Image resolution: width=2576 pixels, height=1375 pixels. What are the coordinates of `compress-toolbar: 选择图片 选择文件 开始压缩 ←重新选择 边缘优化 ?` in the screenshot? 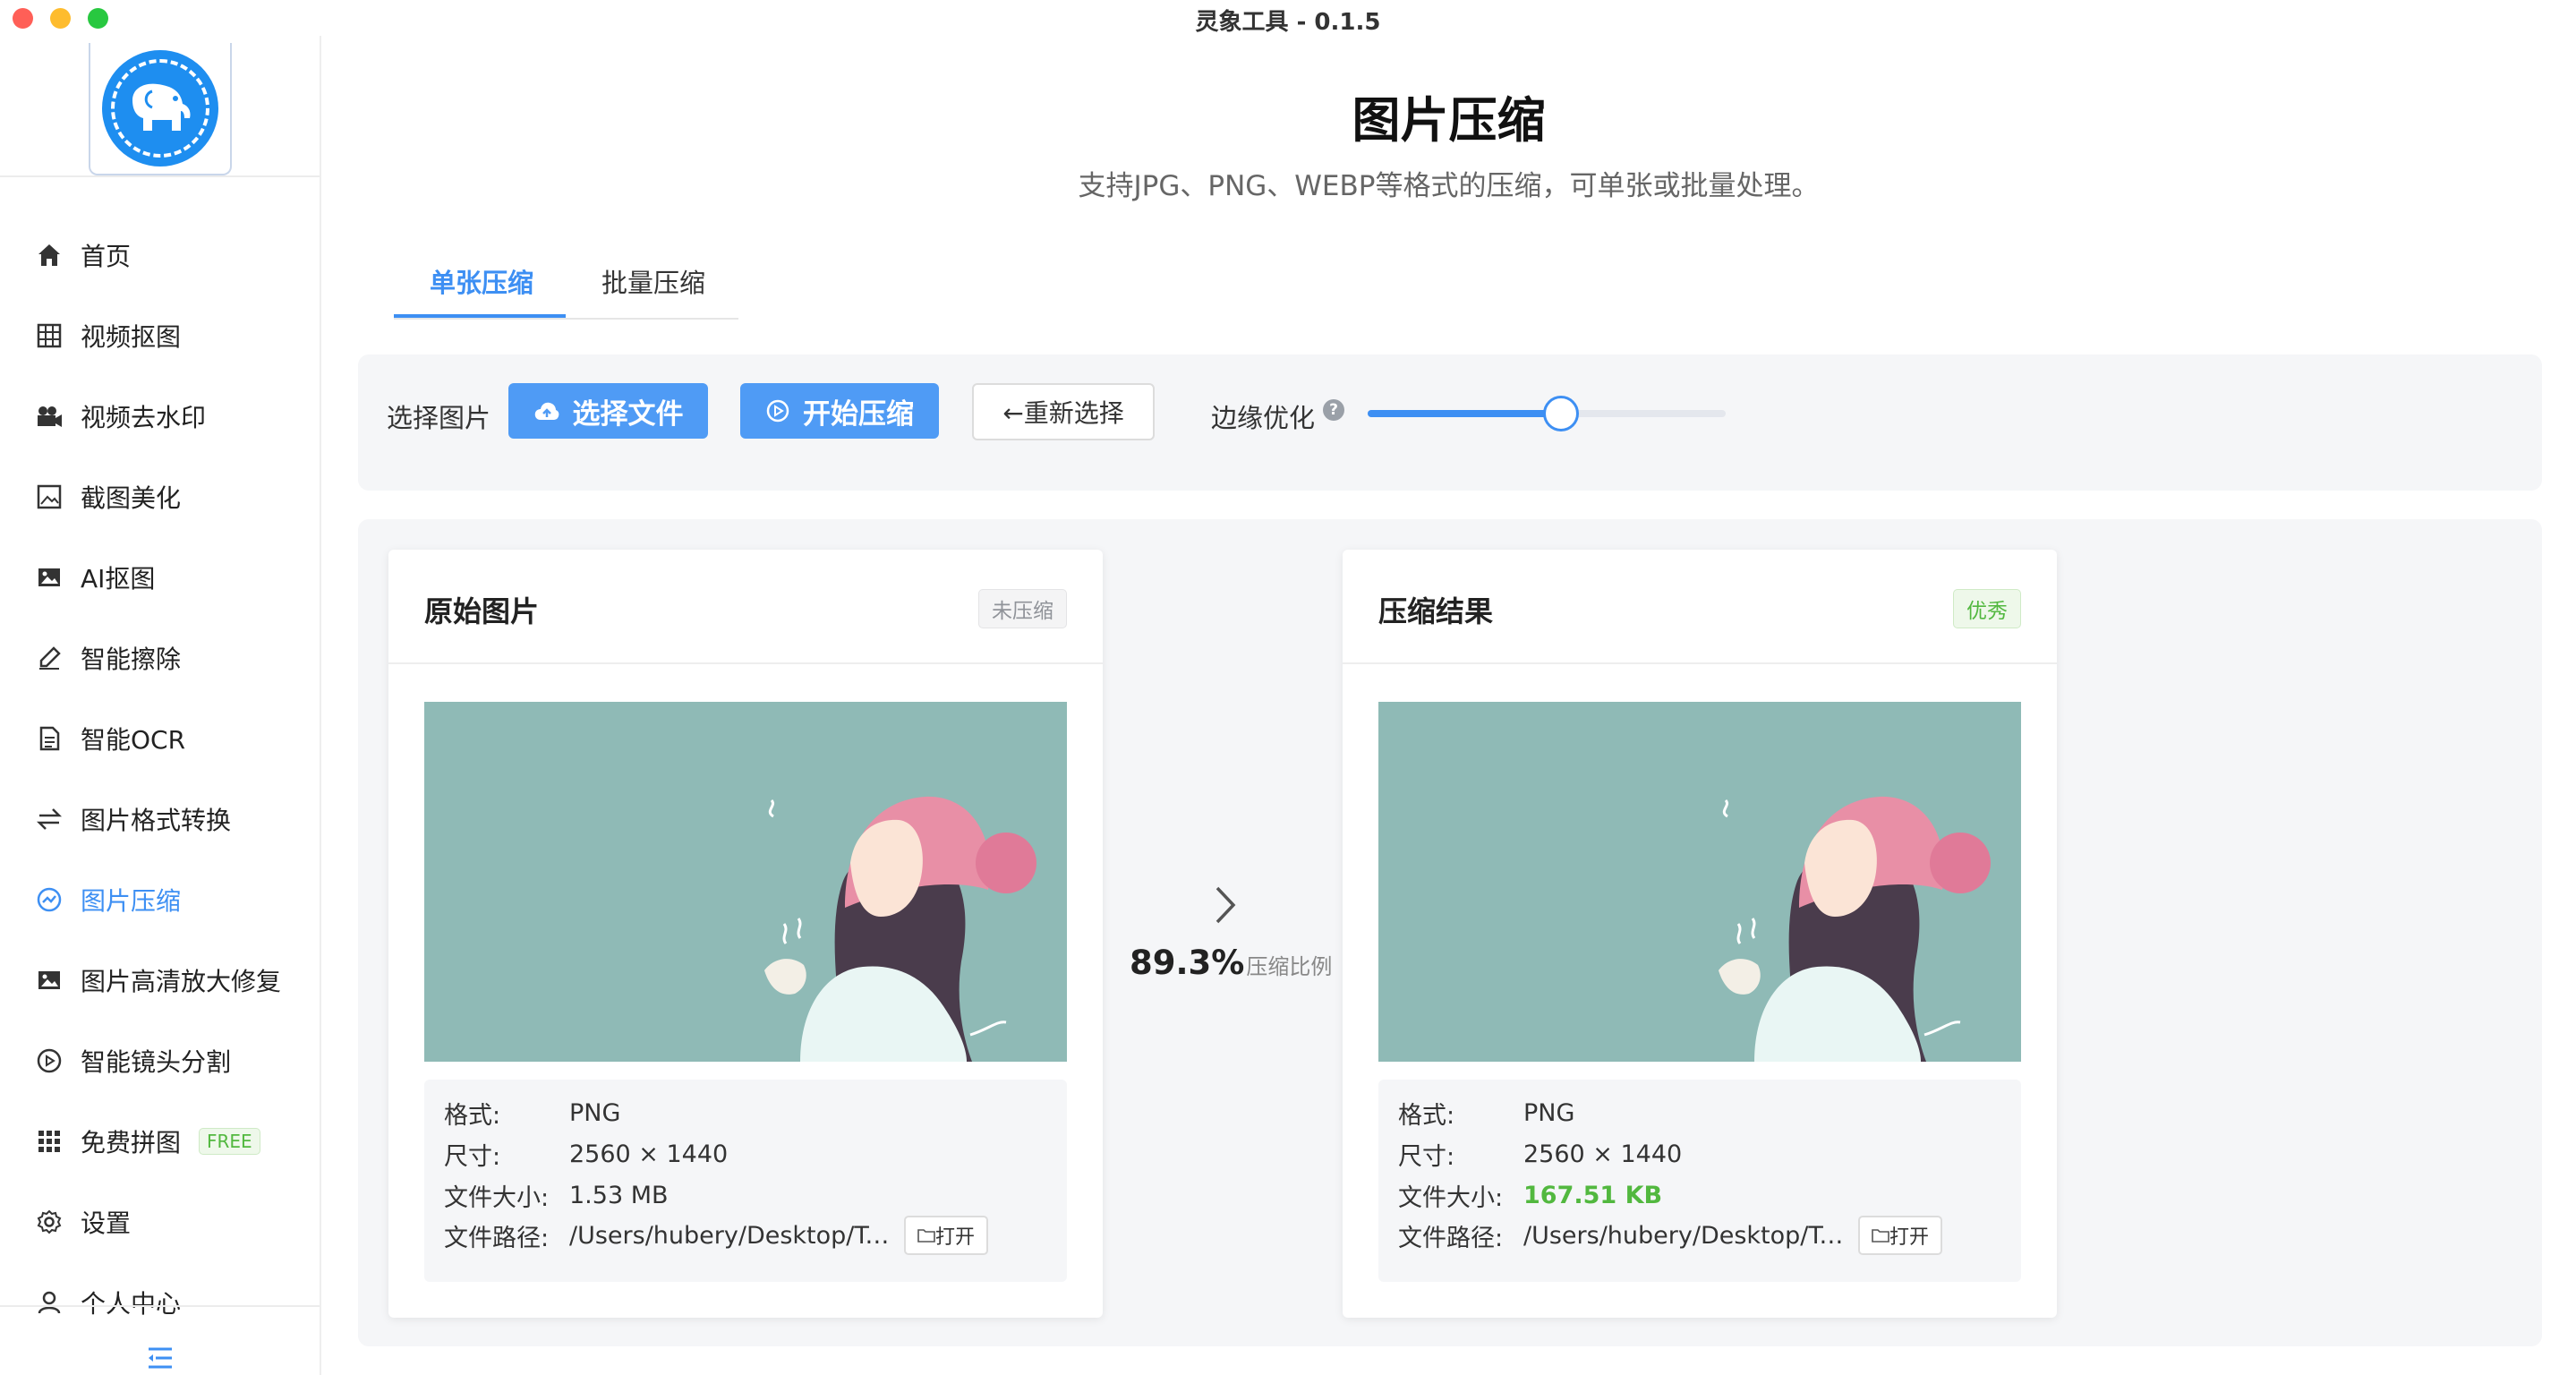 It's located at (1450, 422).